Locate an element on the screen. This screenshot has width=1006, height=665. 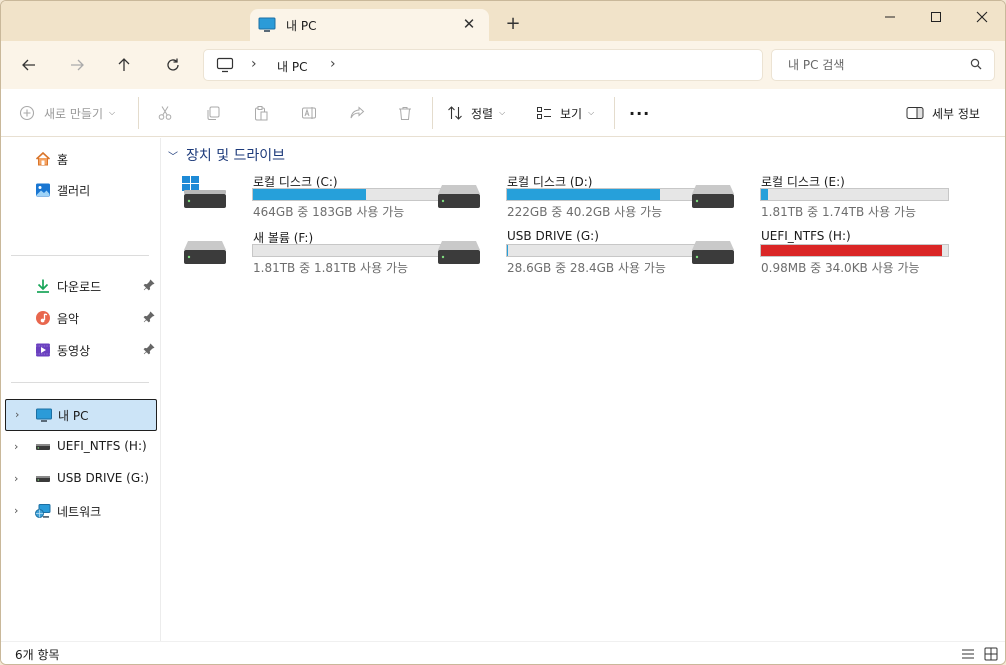
tiles-view-icon is located at coordinates (991, 654).